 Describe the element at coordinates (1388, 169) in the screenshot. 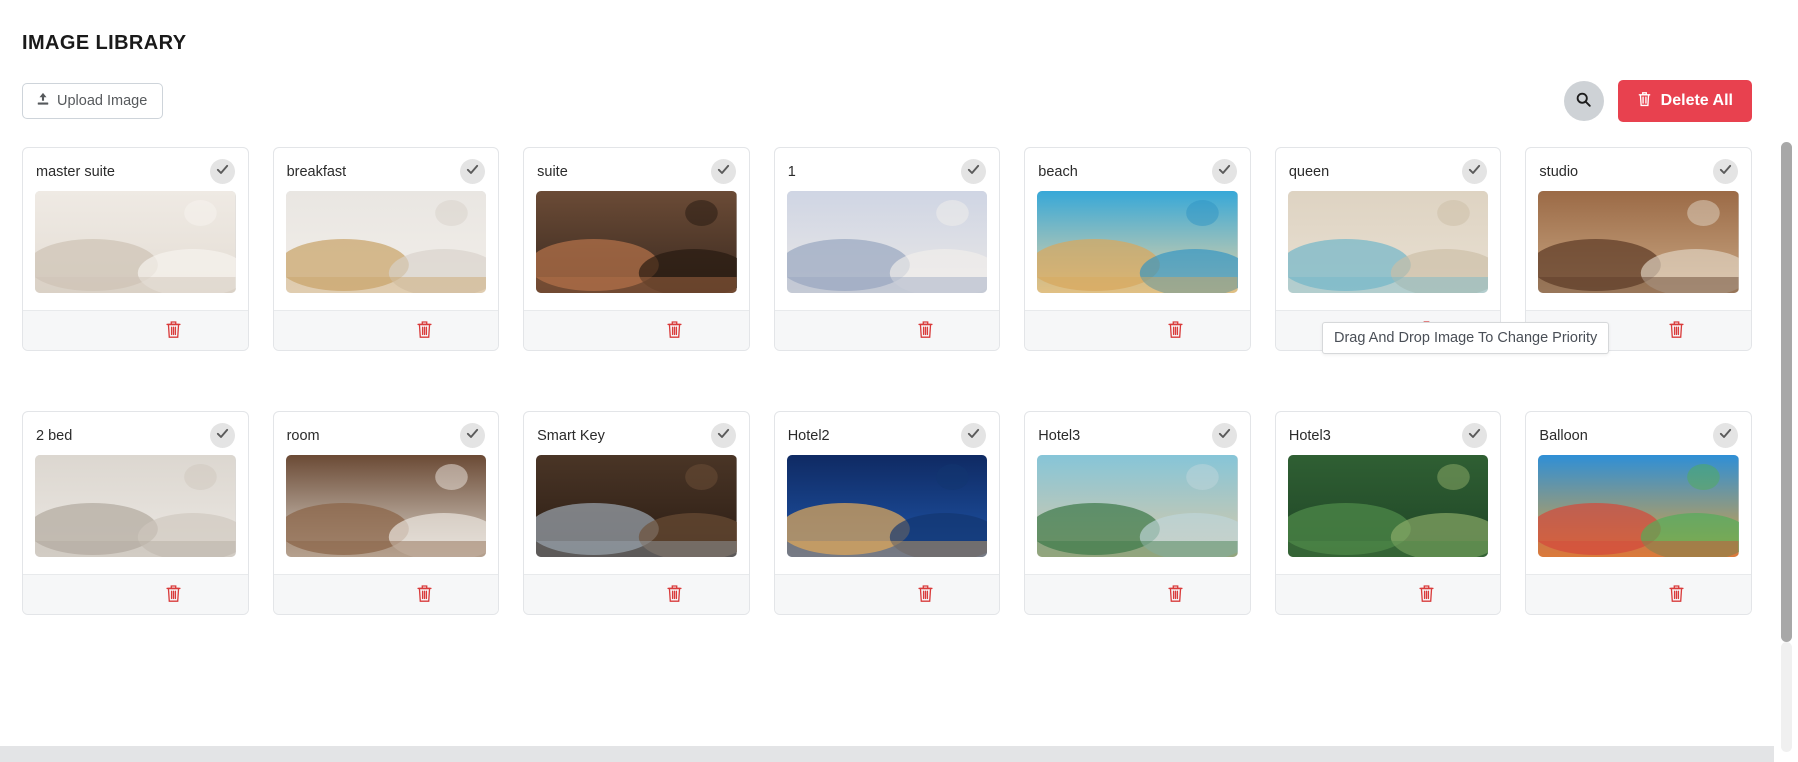

I see `card-header: queen` at that location.